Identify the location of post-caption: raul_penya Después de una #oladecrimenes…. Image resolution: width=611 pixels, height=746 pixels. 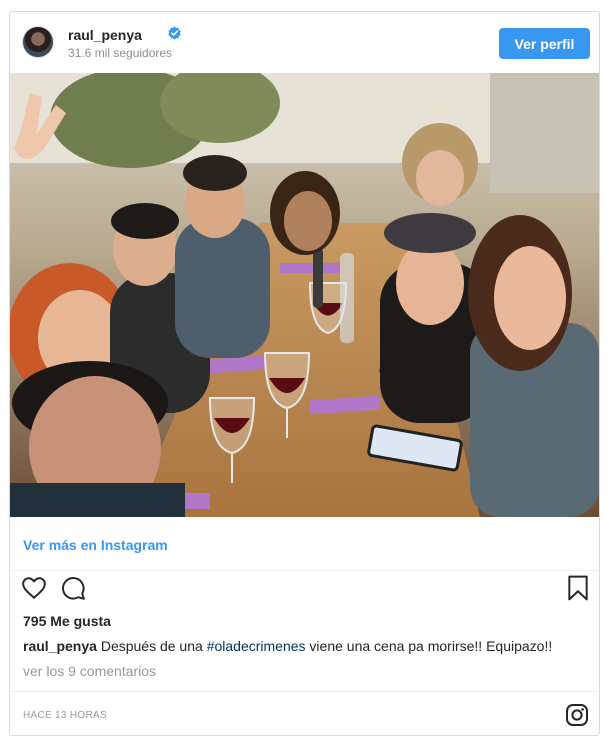
(287, 646).